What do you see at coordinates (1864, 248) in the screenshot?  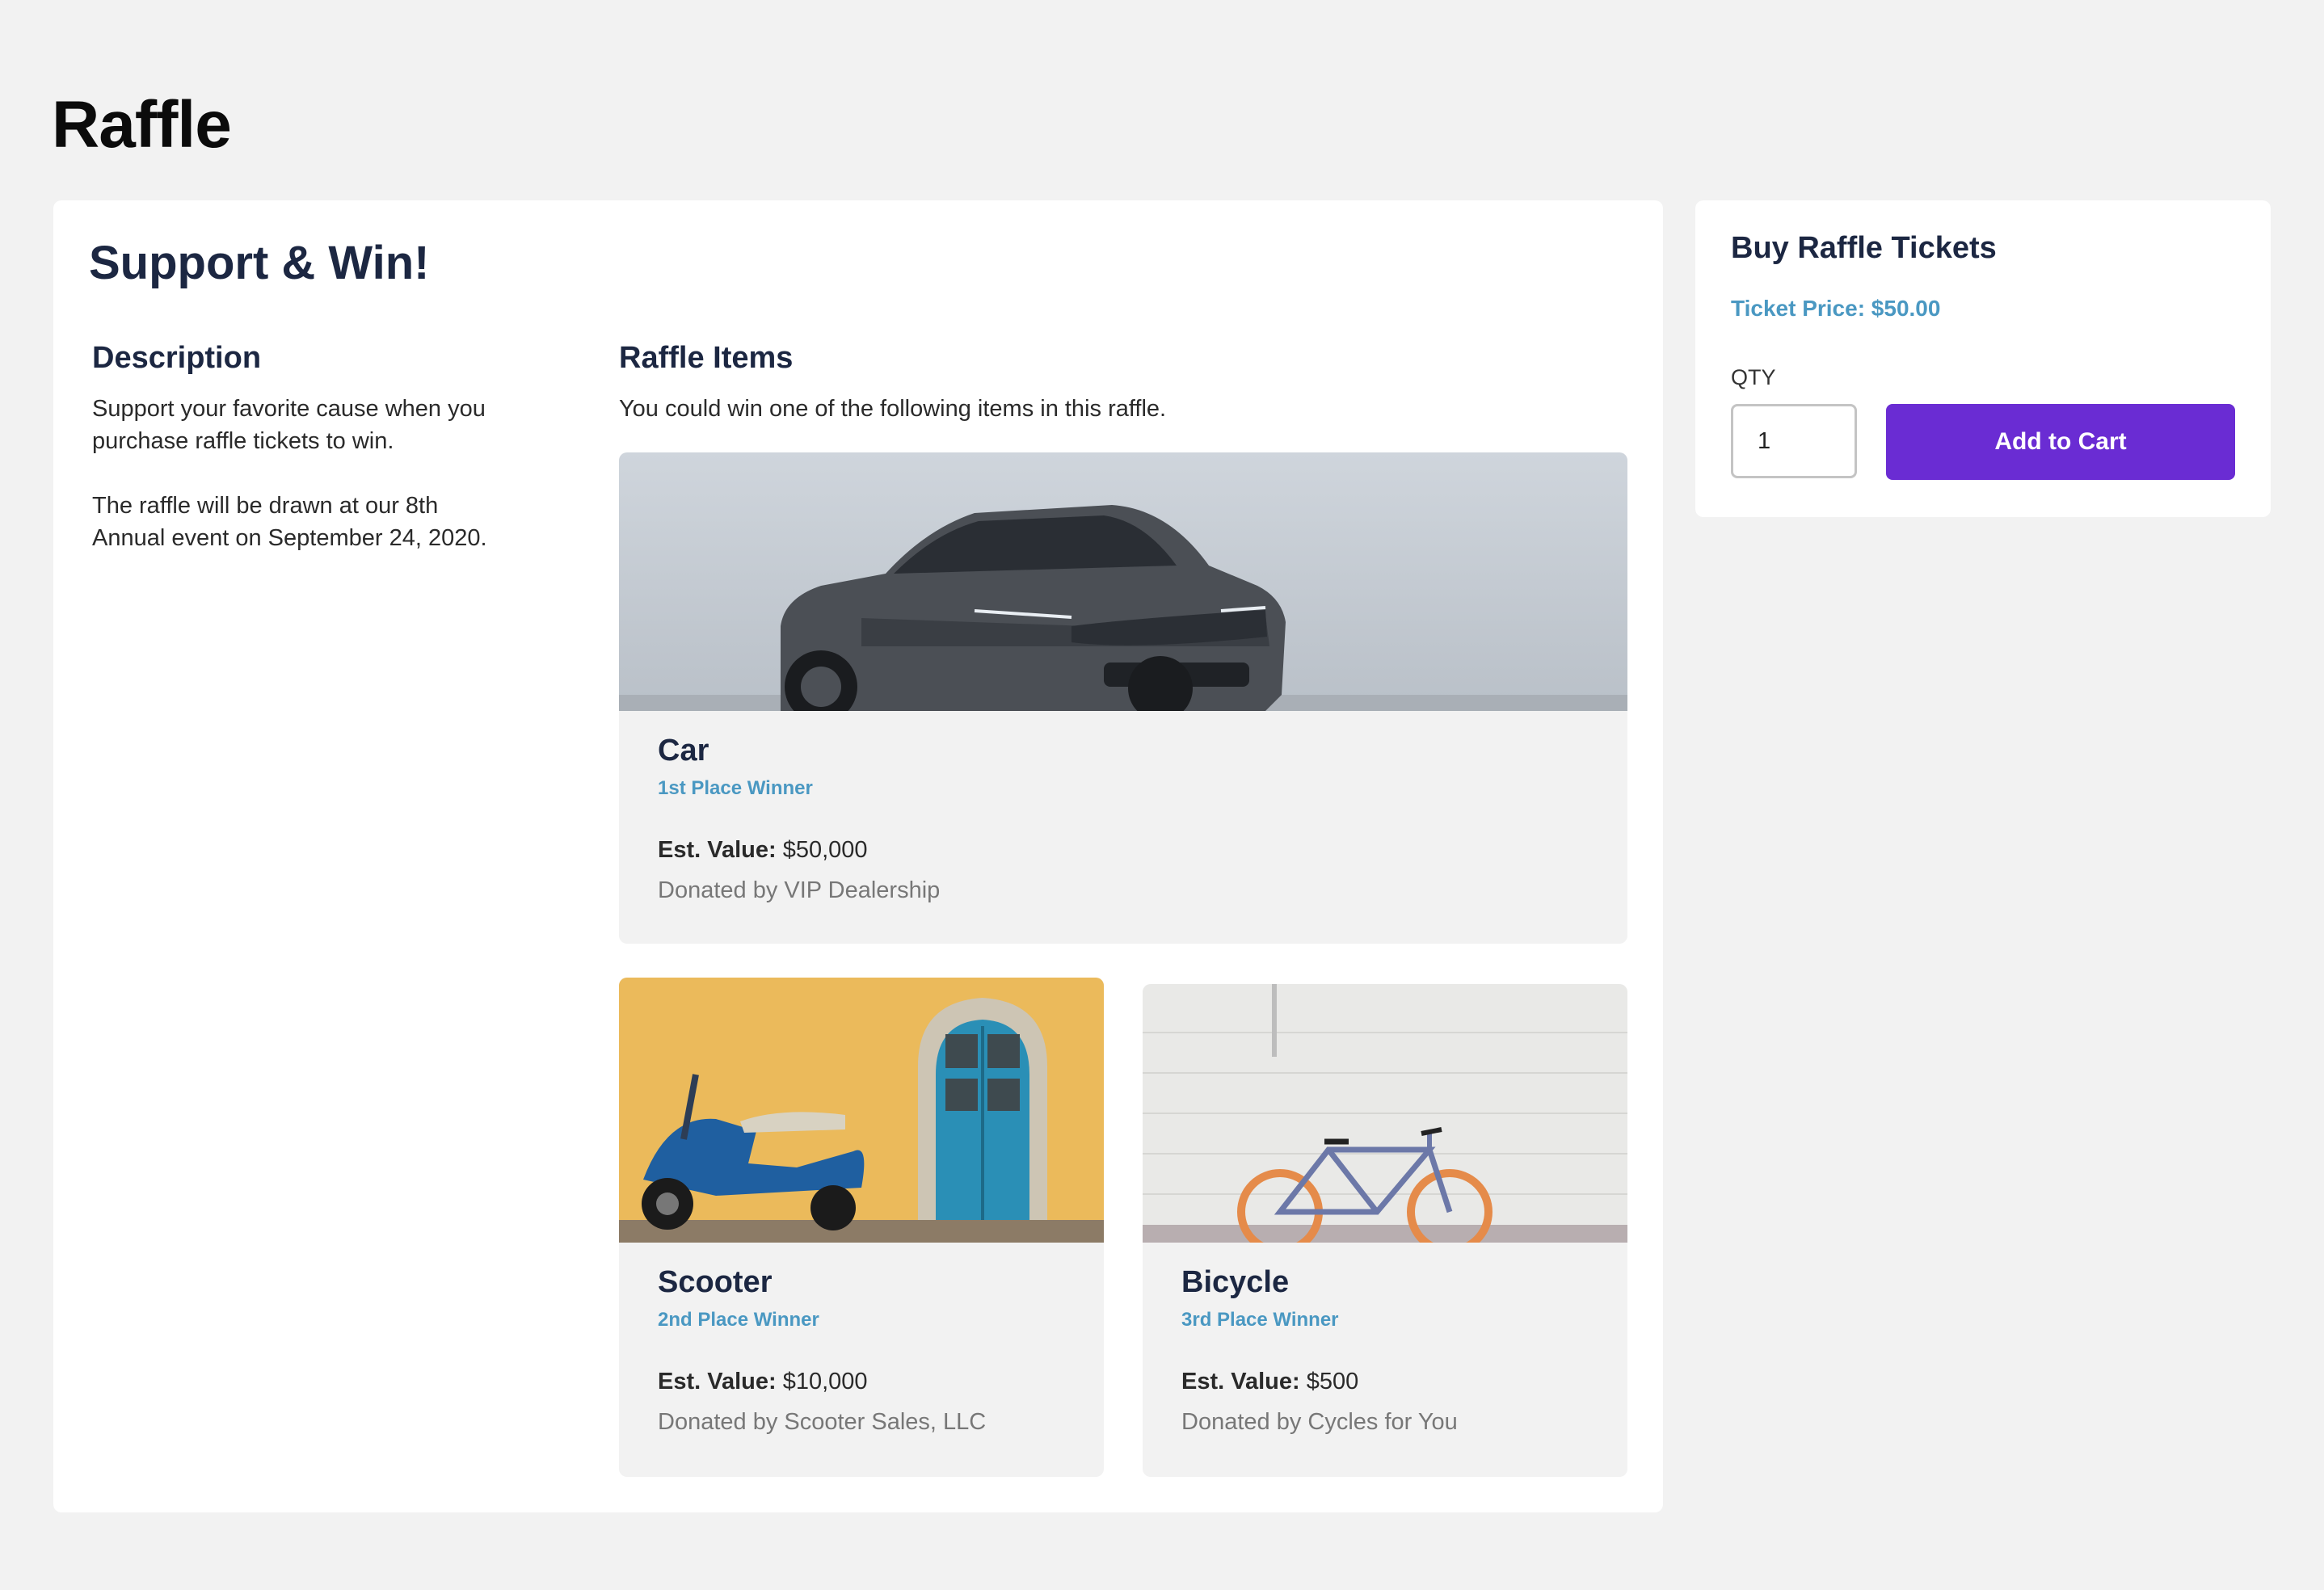 I see `buy-tickets-heading: Buy Raffle Tickets` at bounding box center [1864, 248].